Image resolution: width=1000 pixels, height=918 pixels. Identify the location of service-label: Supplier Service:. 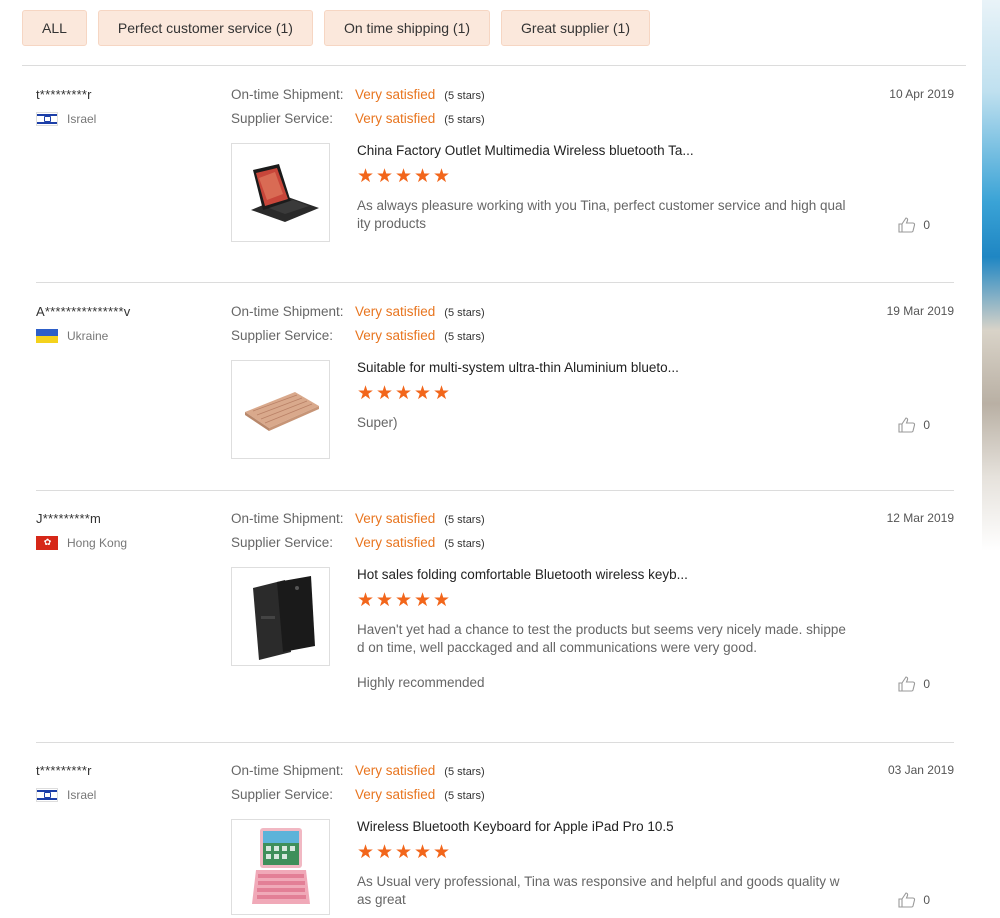
(282, 335).